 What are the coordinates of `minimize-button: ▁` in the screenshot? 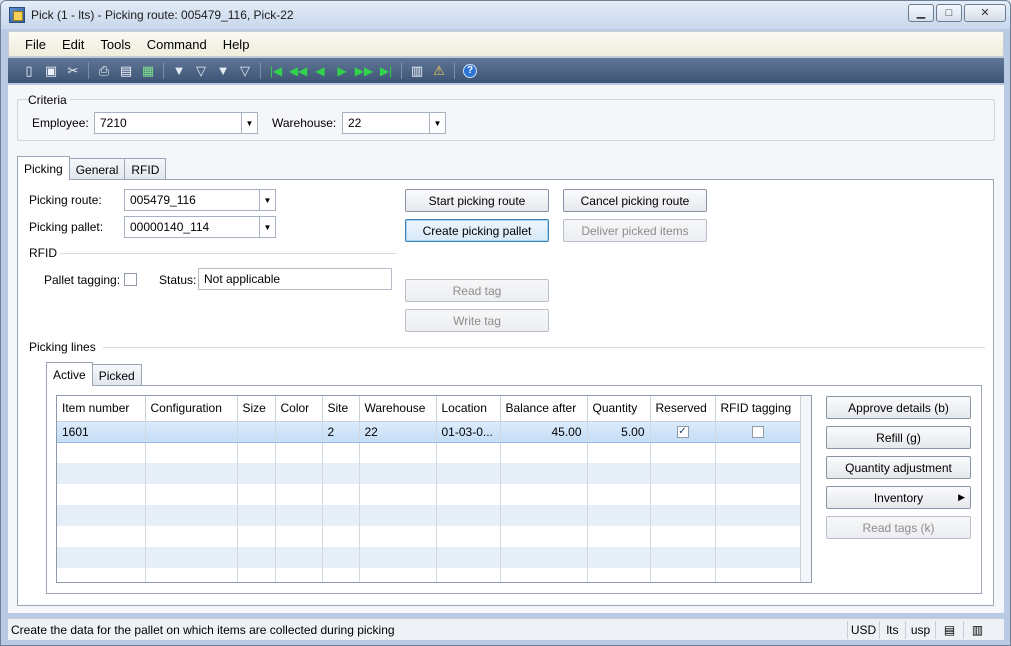 It's located at (921, 13).